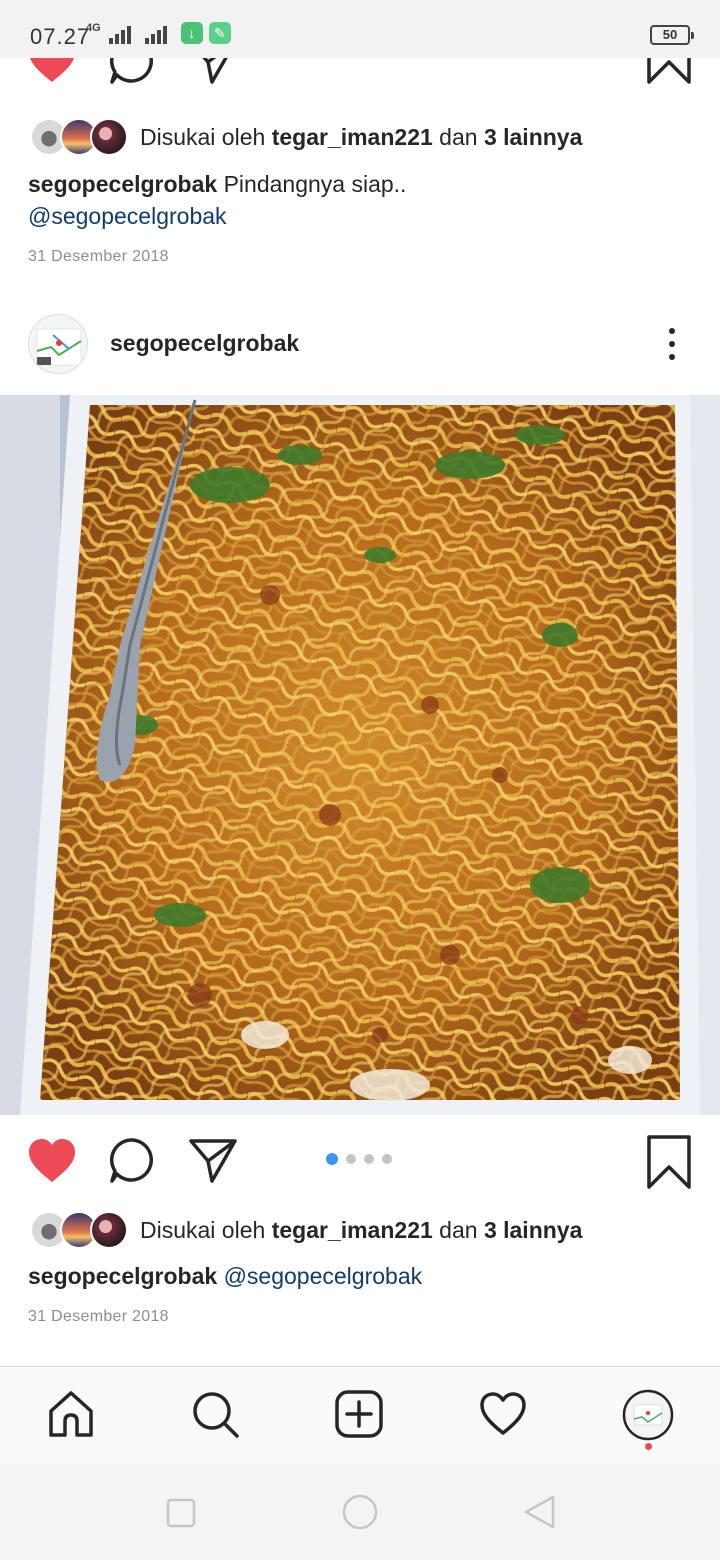 The width and height of the screenshot is (720, 1560). What do you see at coordinates (60, 36) in the screenshot?
I see `status-time: 07.27` at bounding box center [60, 36].